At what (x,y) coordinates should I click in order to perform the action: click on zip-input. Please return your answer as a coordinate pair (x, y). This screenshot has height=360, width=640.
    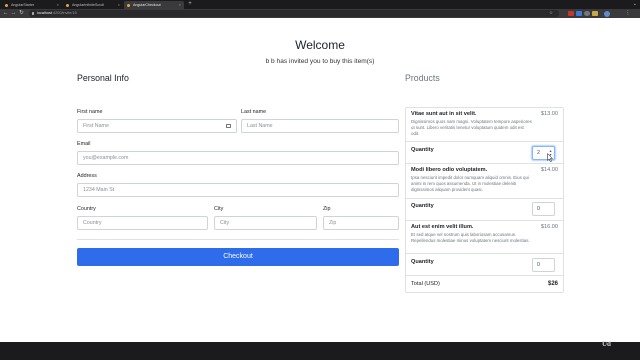
    Looking at the image, I should click on (361, 223).